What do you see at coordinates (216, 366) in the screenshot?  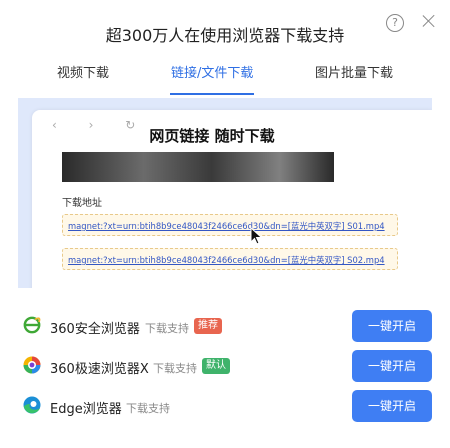 I see `default-badge: 默认` at bounding box center [216, 366].